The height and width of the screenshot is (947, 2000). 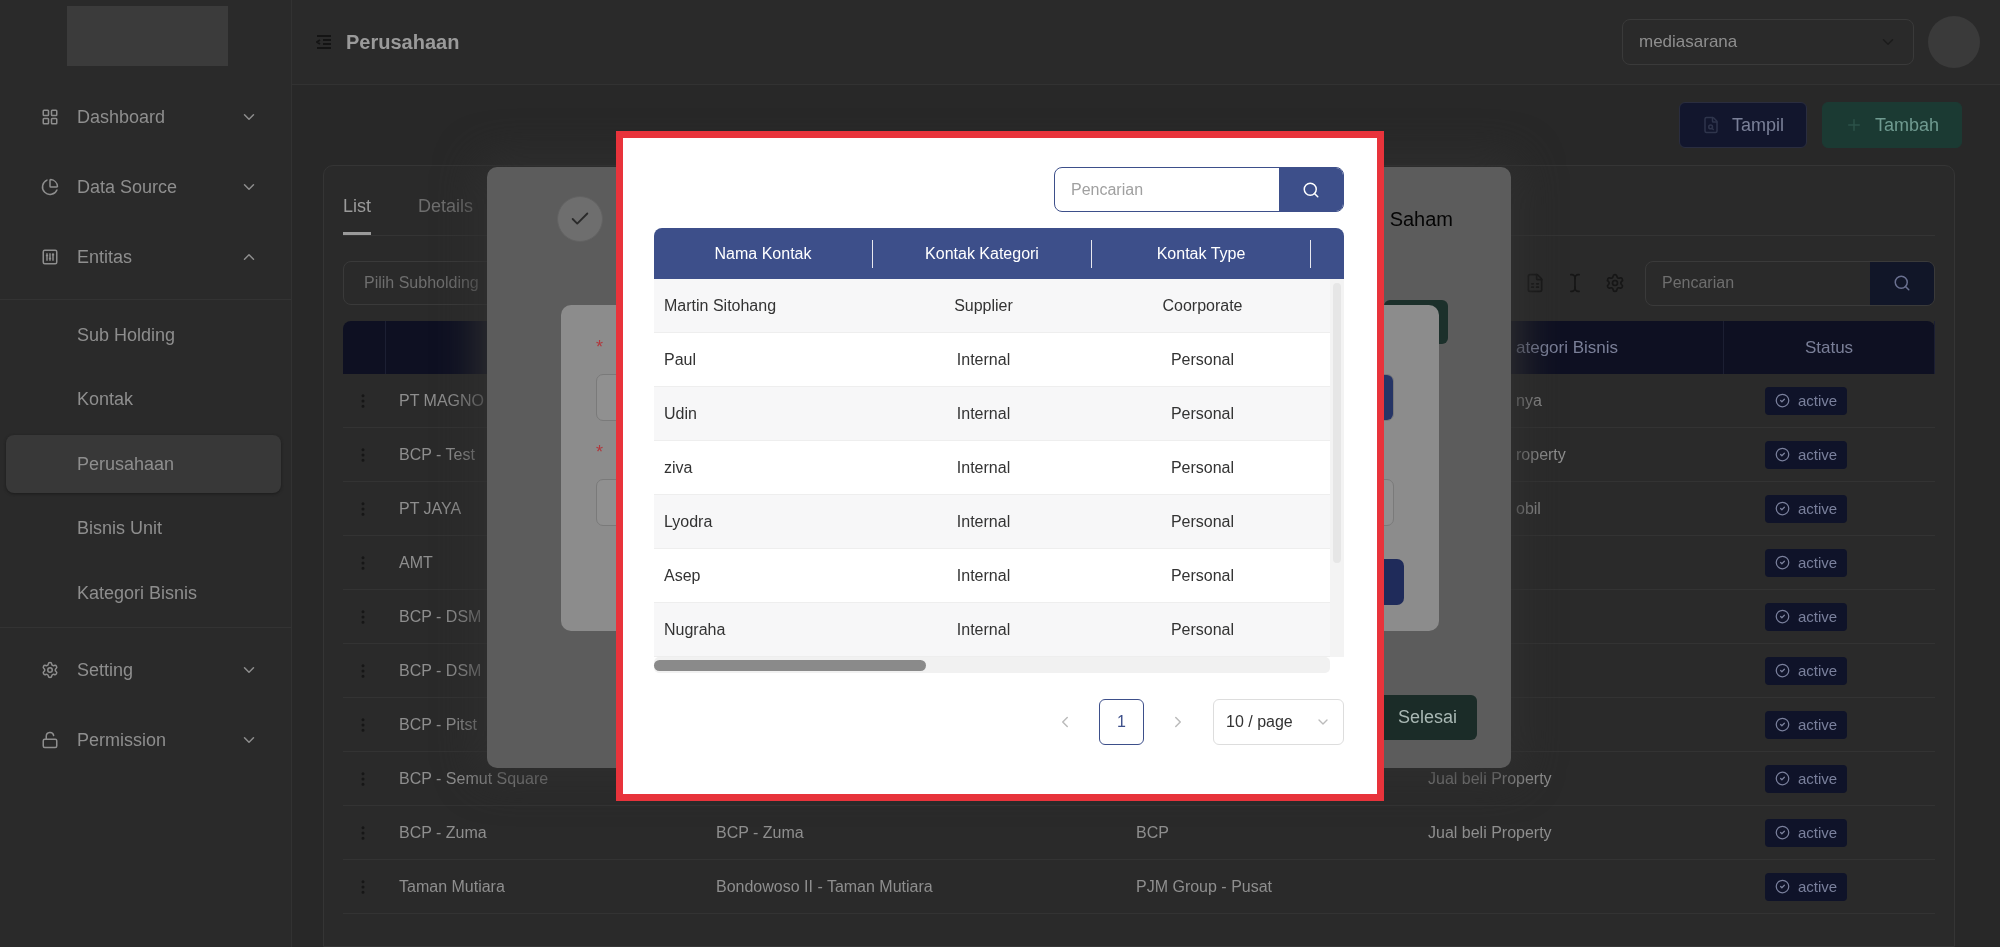 What do you see at coordinates (682, 575) in the screenshot?
I see `table-cell-text: Asep` at bounding box center [682, 575].